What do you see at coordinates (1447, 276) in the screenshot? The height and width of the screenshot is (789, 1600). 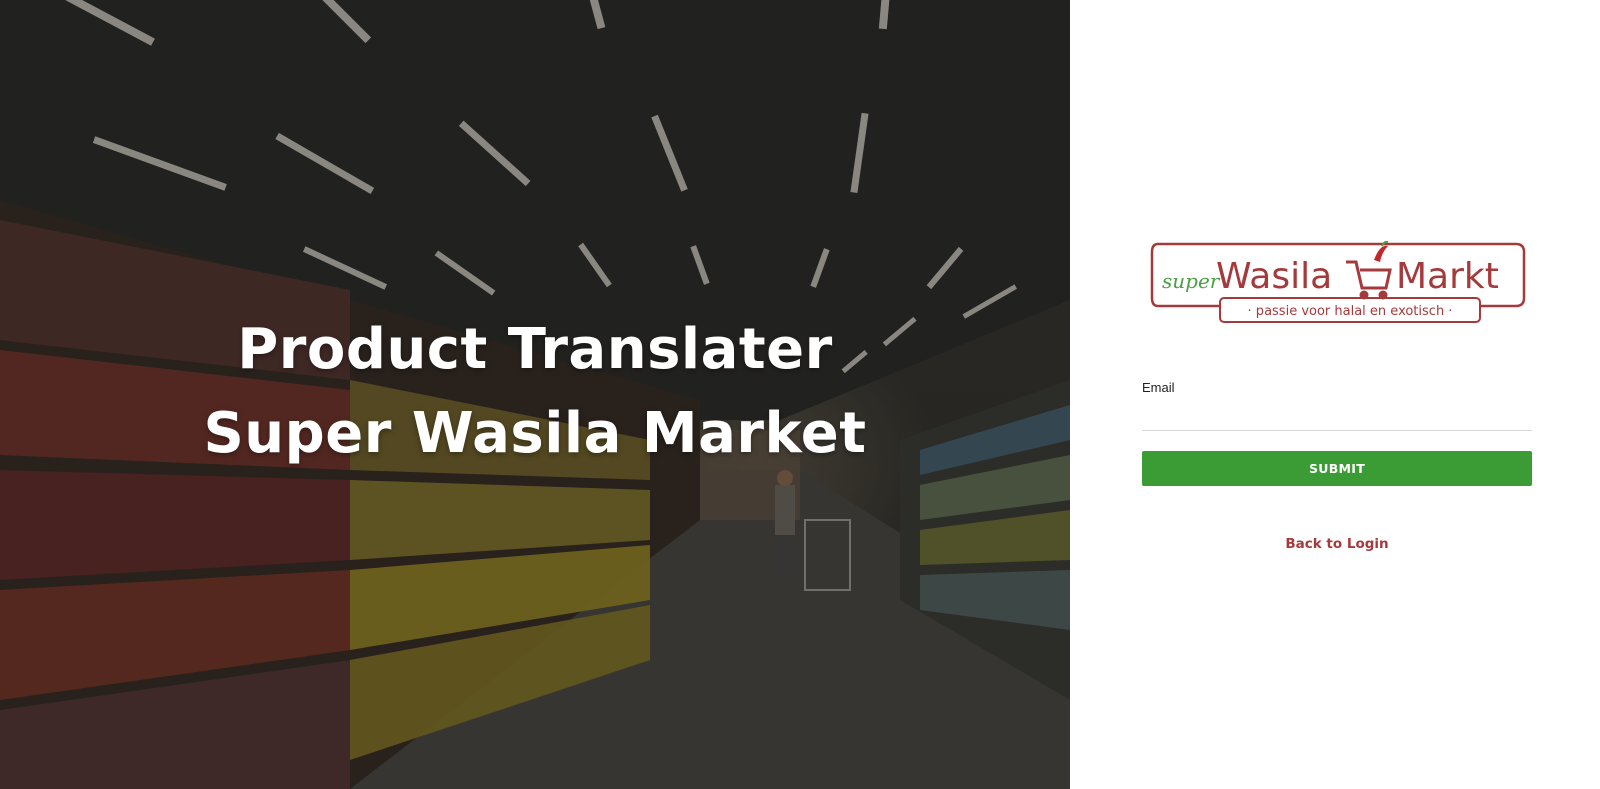 I see `logo-markt-text: Markt` at bounding box center [1447, 276].